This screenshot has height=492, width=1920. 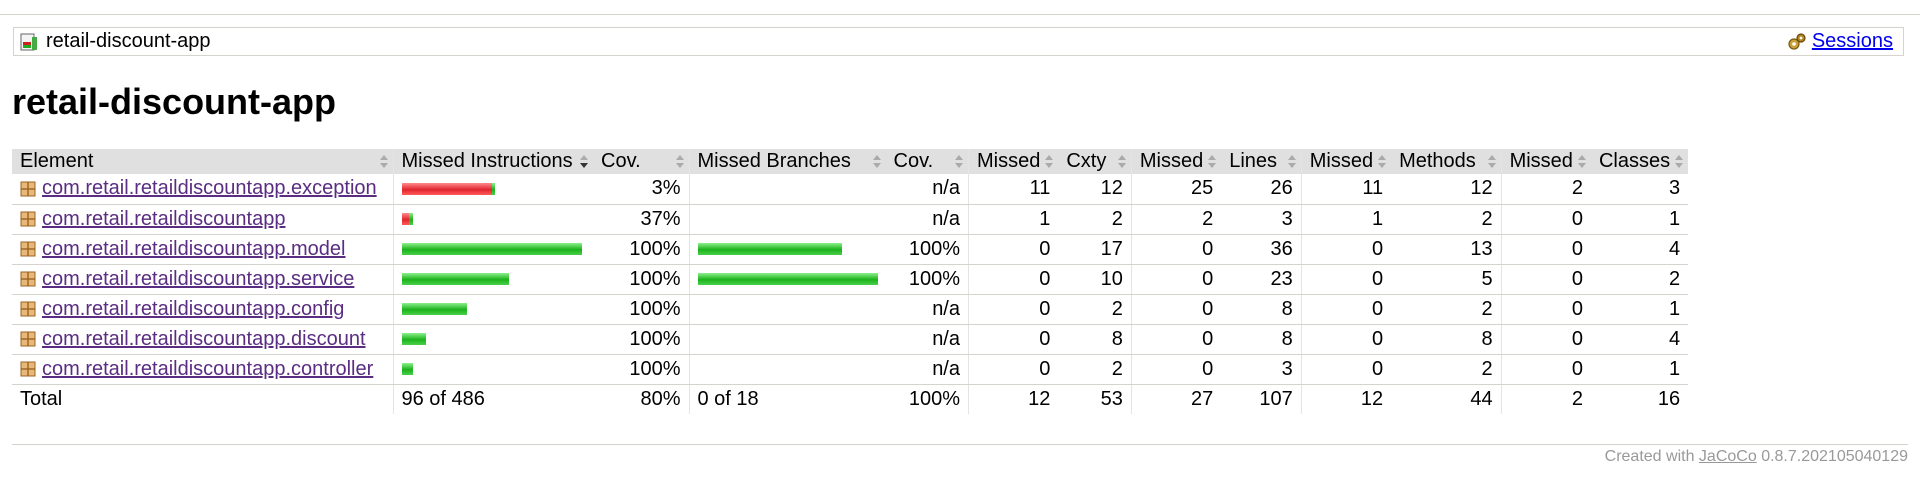 I want to click on element-link-wrap: com.retail.retaildiscountapp.model, so click(x=202, y=249).